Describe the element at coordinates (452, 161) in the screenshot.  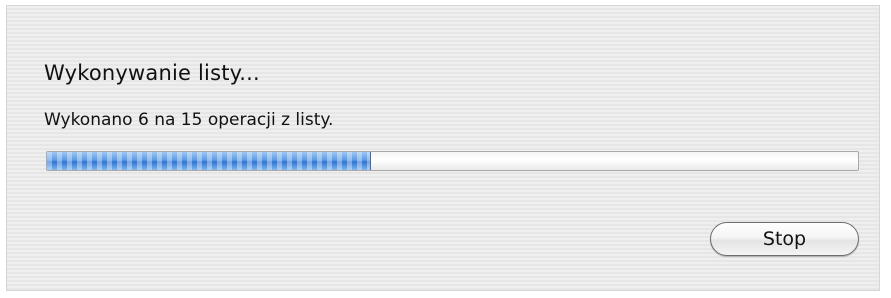
I see `progress-bar` at that location.